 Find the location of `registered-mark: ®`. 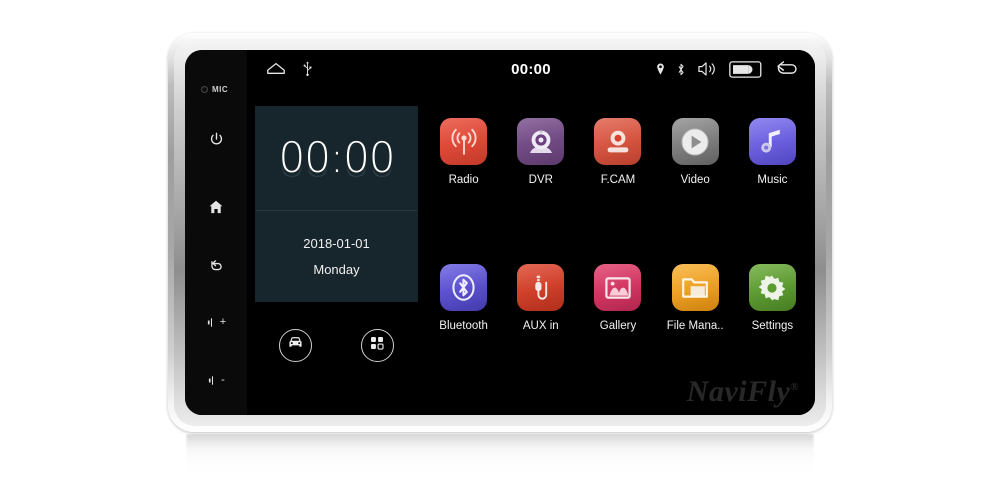

registered-mark: ® is located at coordinates (794, 387).